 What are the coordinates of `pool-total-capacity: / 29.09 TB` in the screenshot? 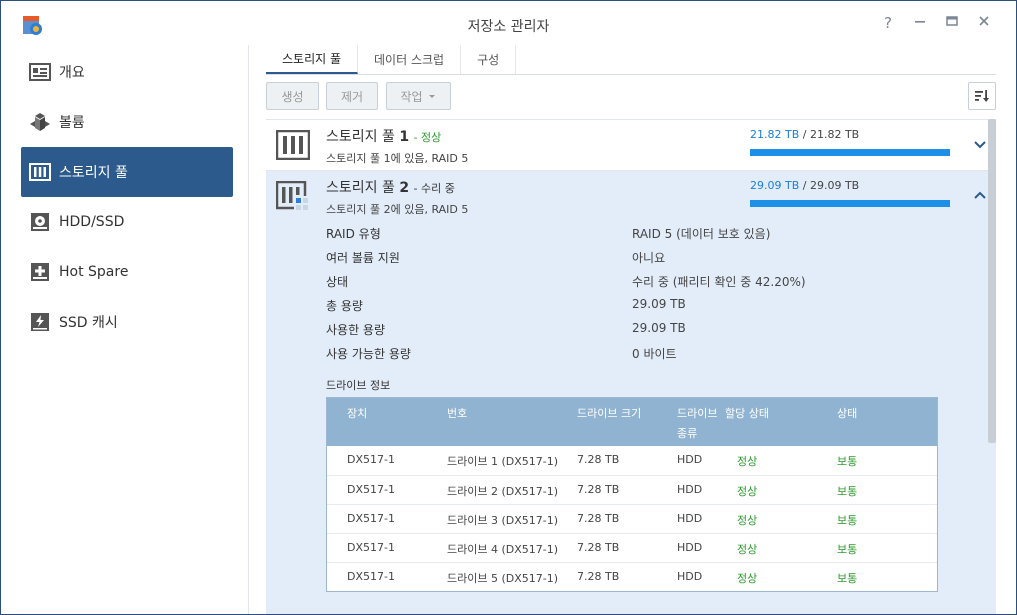 It's located at (831, 185).